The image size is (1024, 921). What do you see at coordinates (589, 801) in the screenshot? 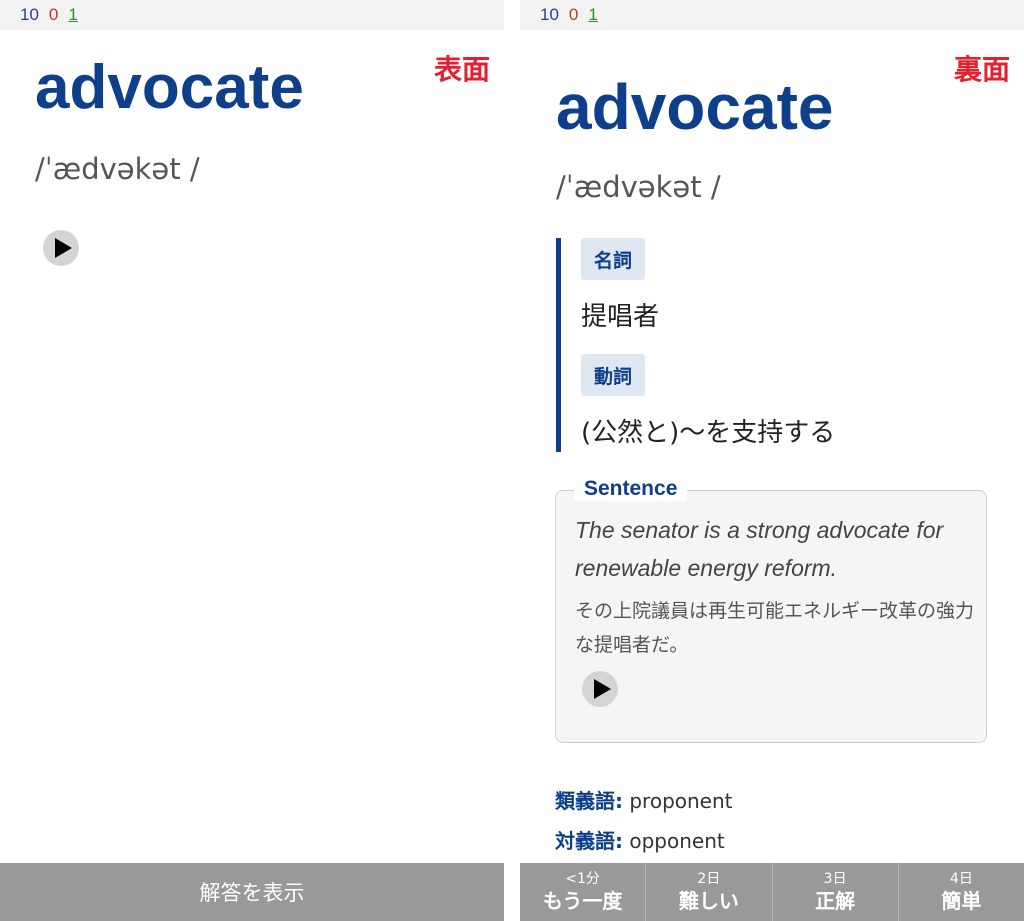
I see `synonym-label: 類義語:` at bounding box center [589, 801].